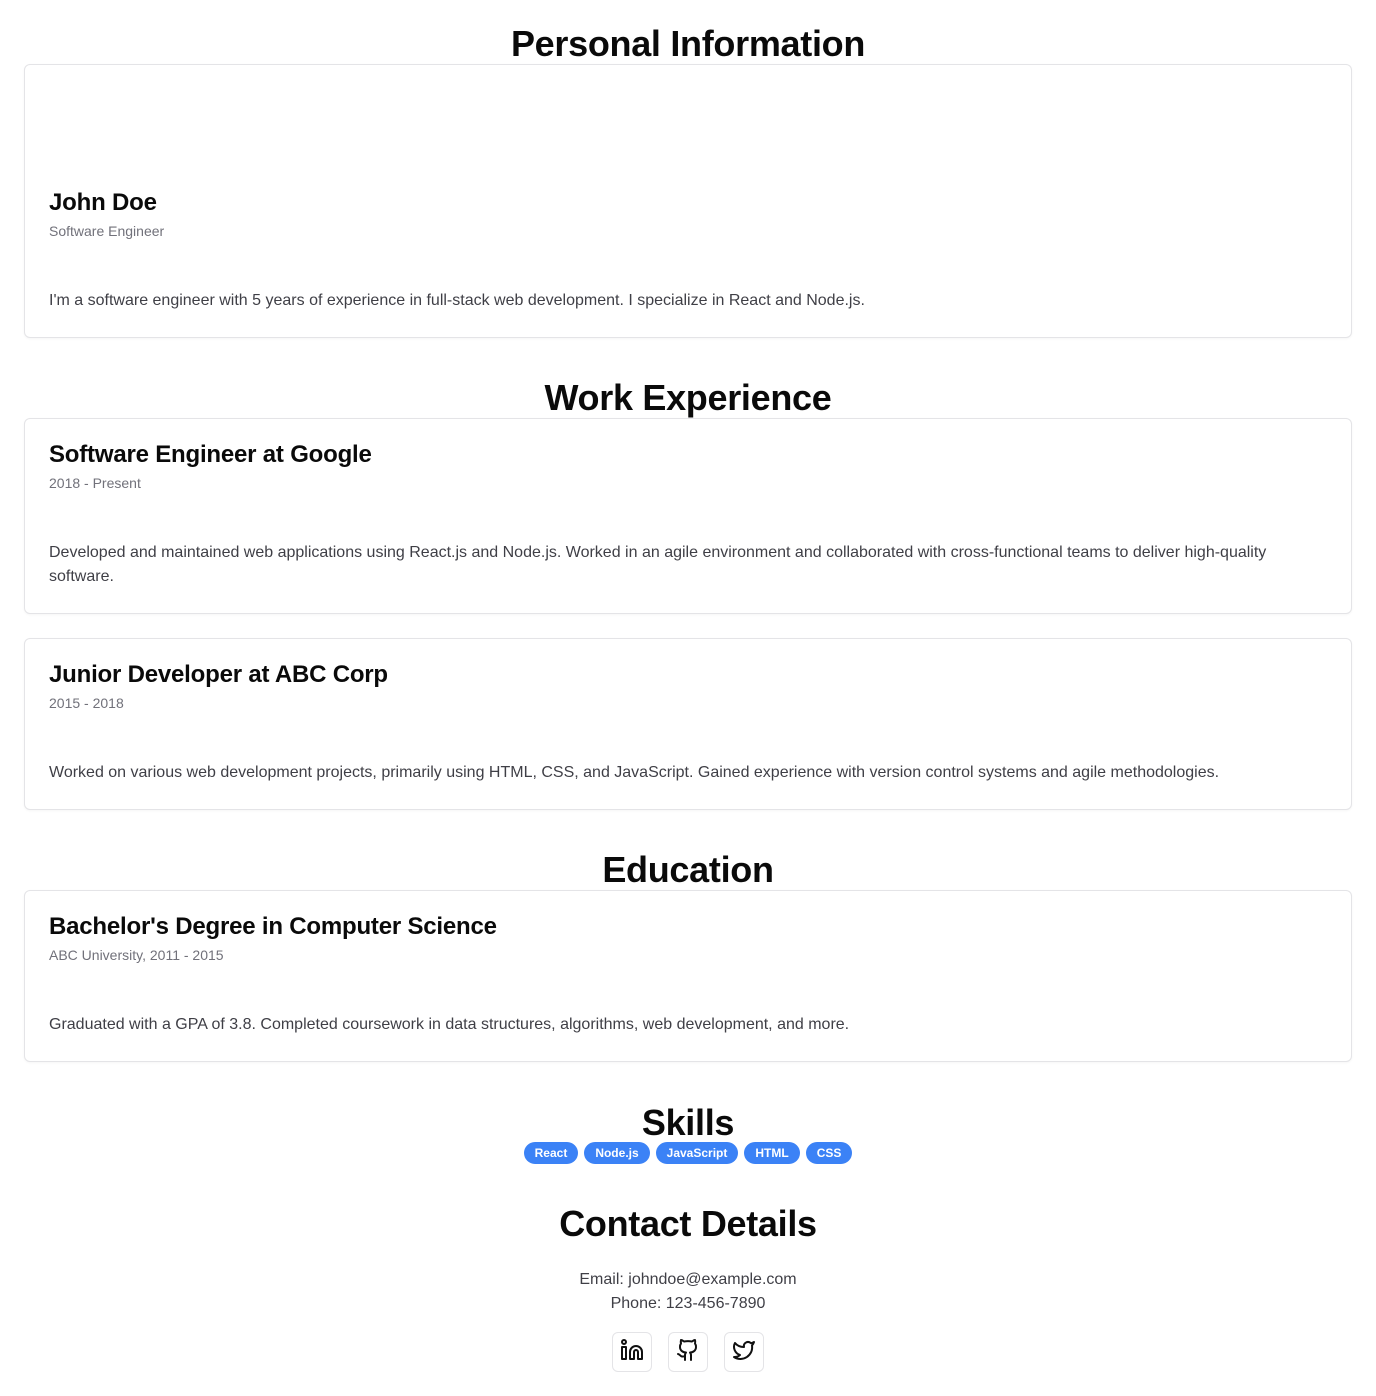  Describe the element at coordinates (103, 202) in the screenshot. I see `profile-name: John Doe` at that location.